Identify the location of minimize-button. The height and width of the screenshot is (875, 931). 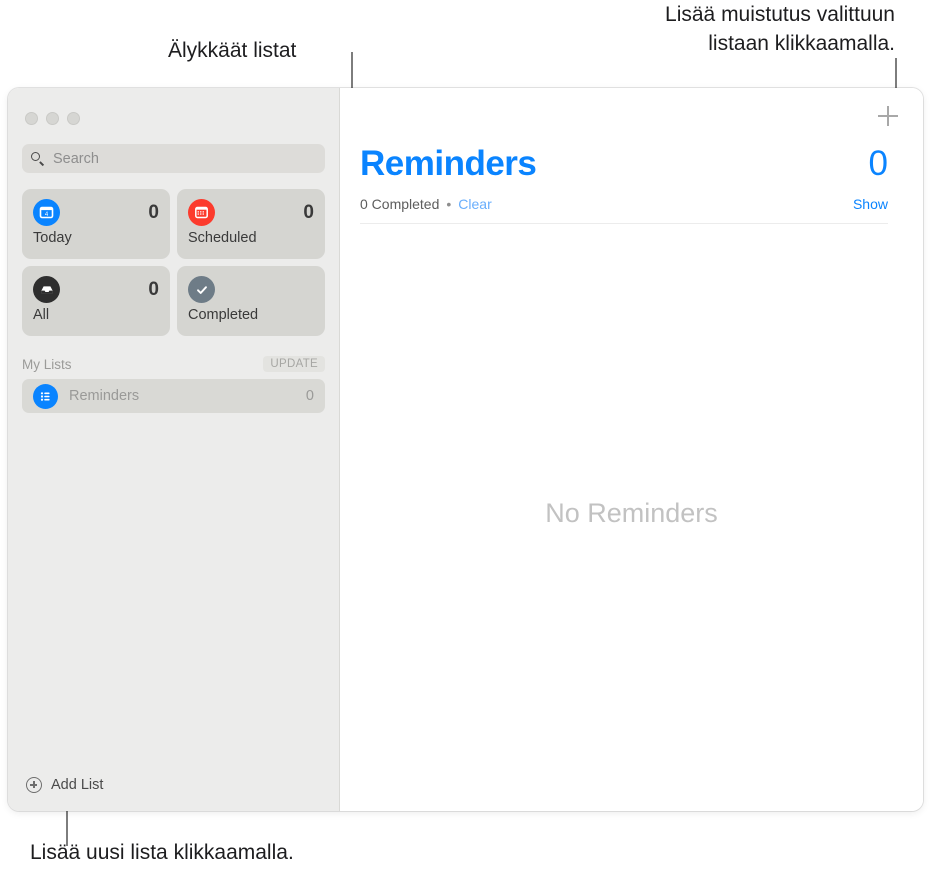
(52, 118).